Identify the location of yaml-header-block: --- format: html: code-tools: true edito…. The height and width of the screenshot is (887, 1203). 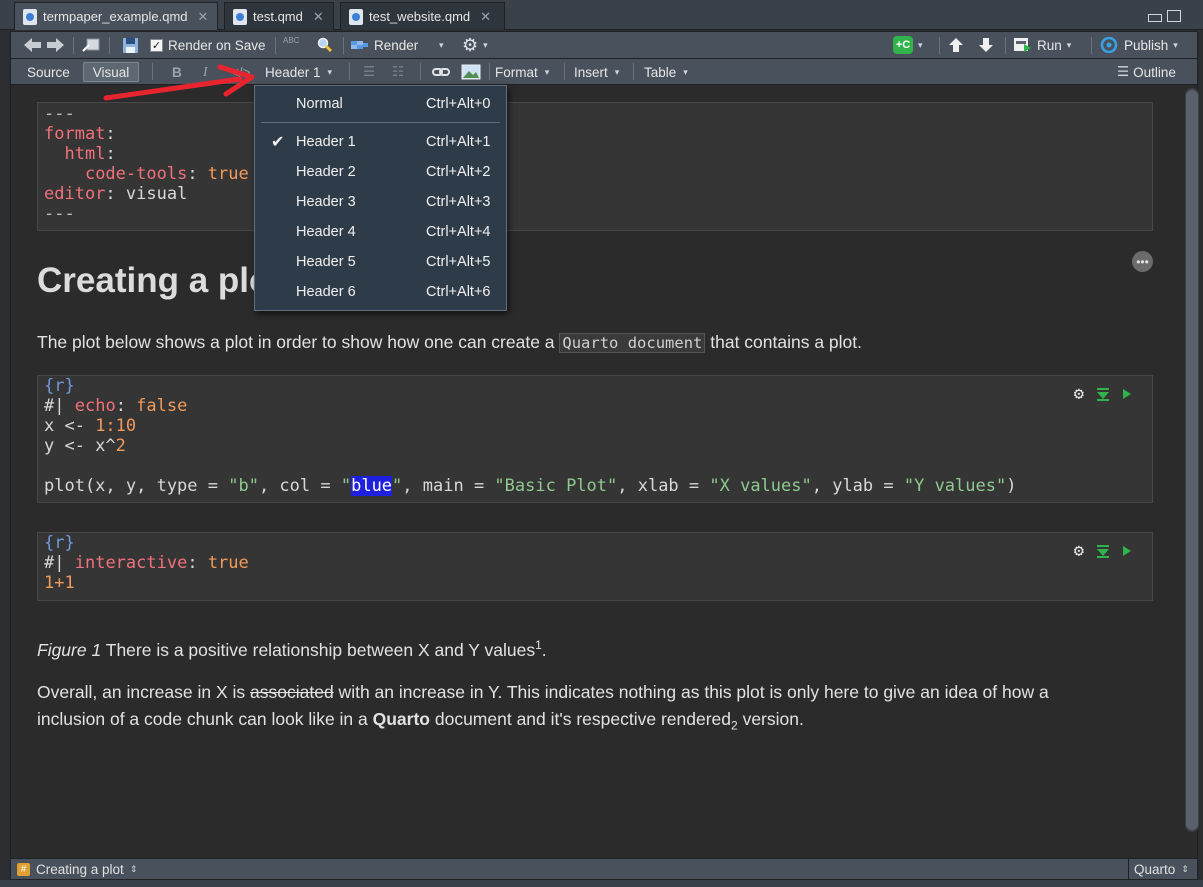
(595, 166).